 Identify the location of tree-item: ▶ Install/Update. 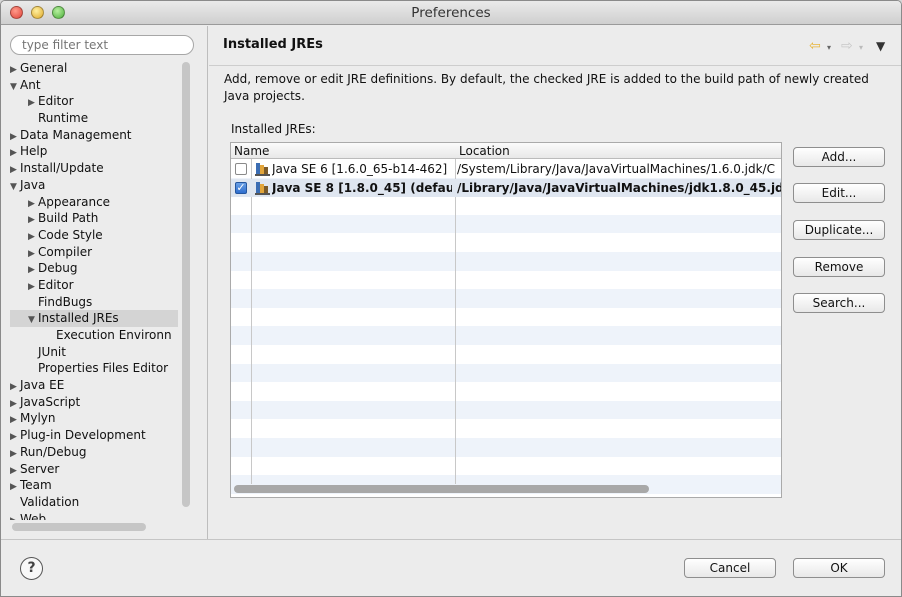
(94, 168).